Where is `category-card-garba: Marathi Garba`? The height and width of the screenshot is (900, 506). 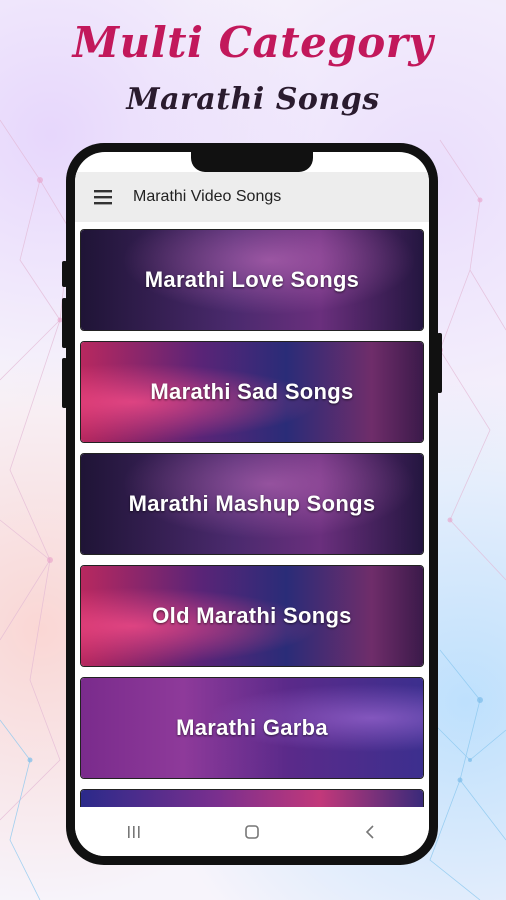 category-card-garba: Marathi Garba is located at coordinates (252, 728).